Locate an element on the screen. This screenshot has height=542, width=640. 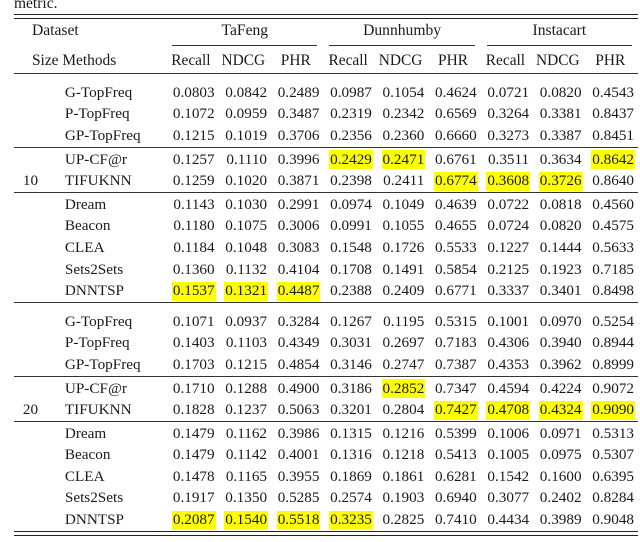
metric-value-cell: 0.9072 is located at coordinates (612, 389).